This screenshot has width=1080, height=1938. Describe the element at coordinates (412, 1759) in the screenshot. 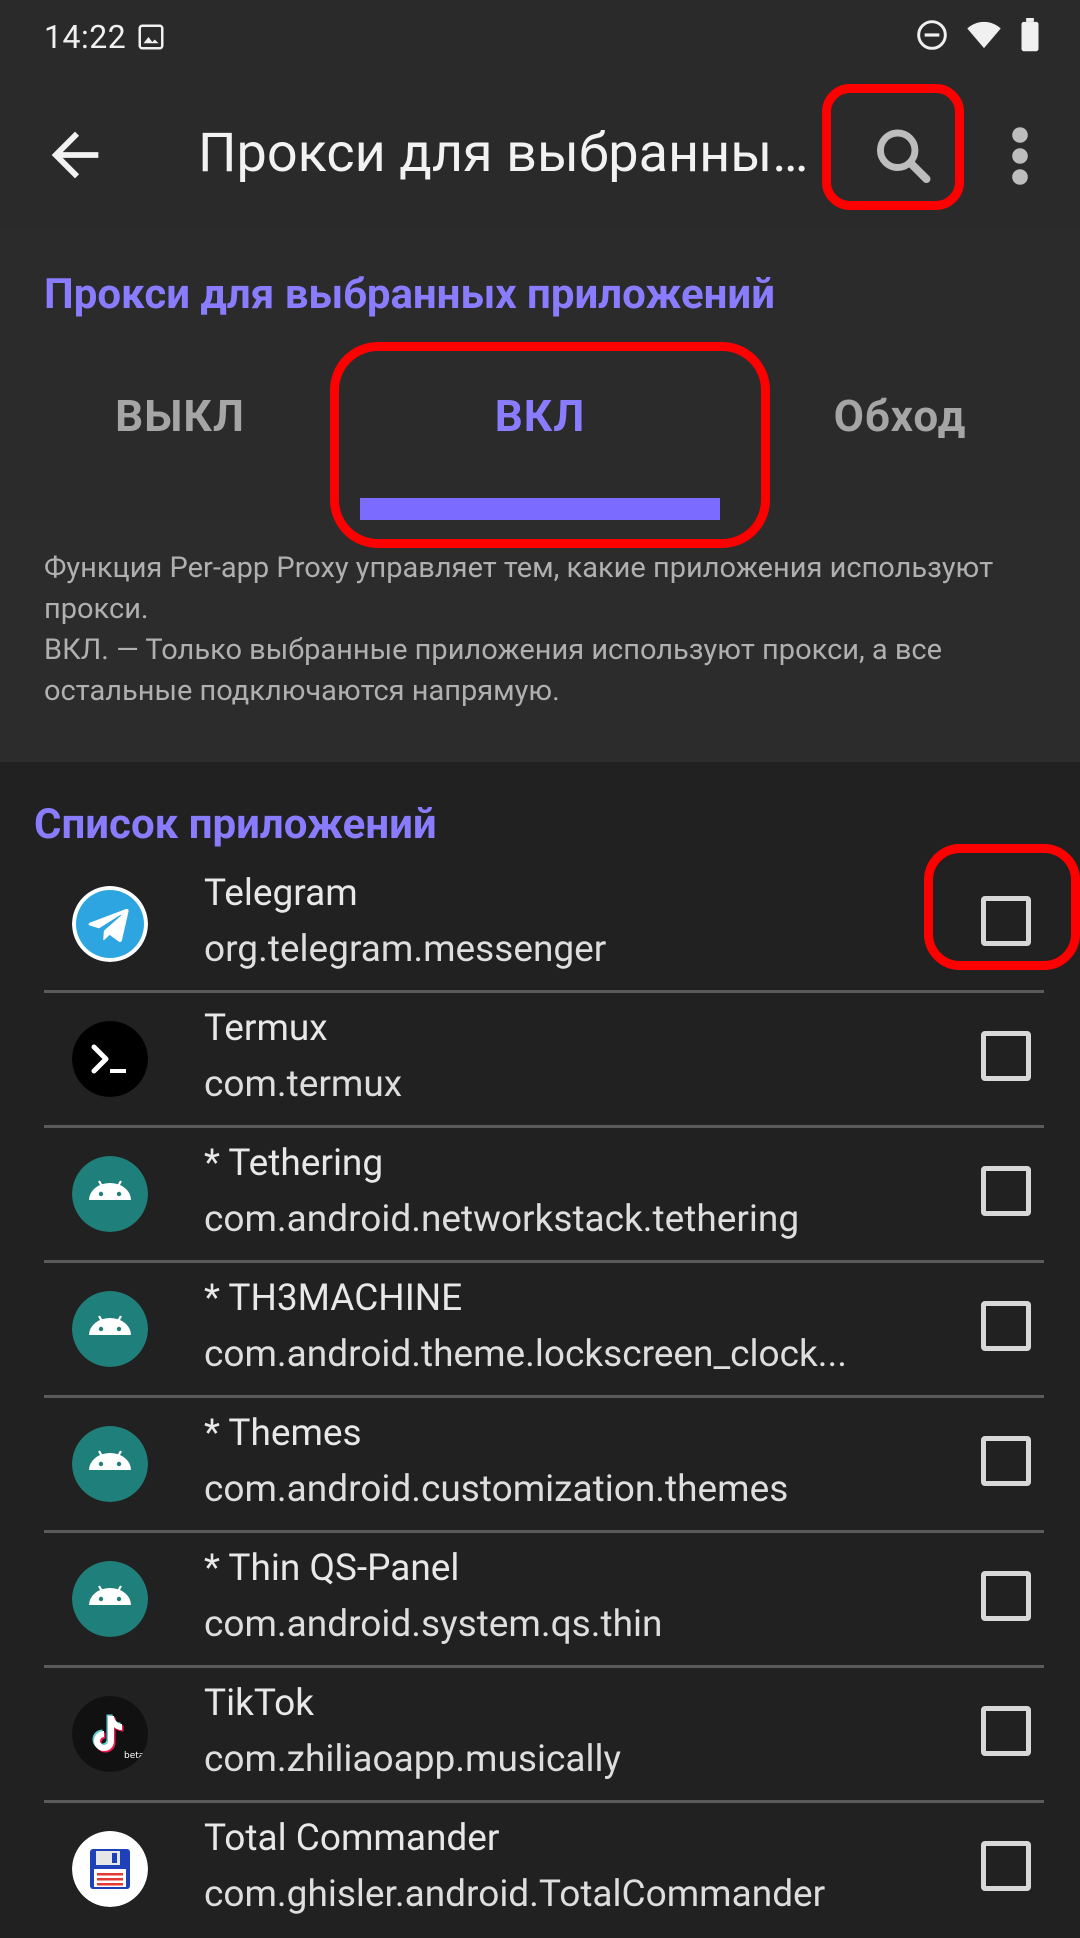

I see `app-package: com.zhiliaoapp.musically` at that location.